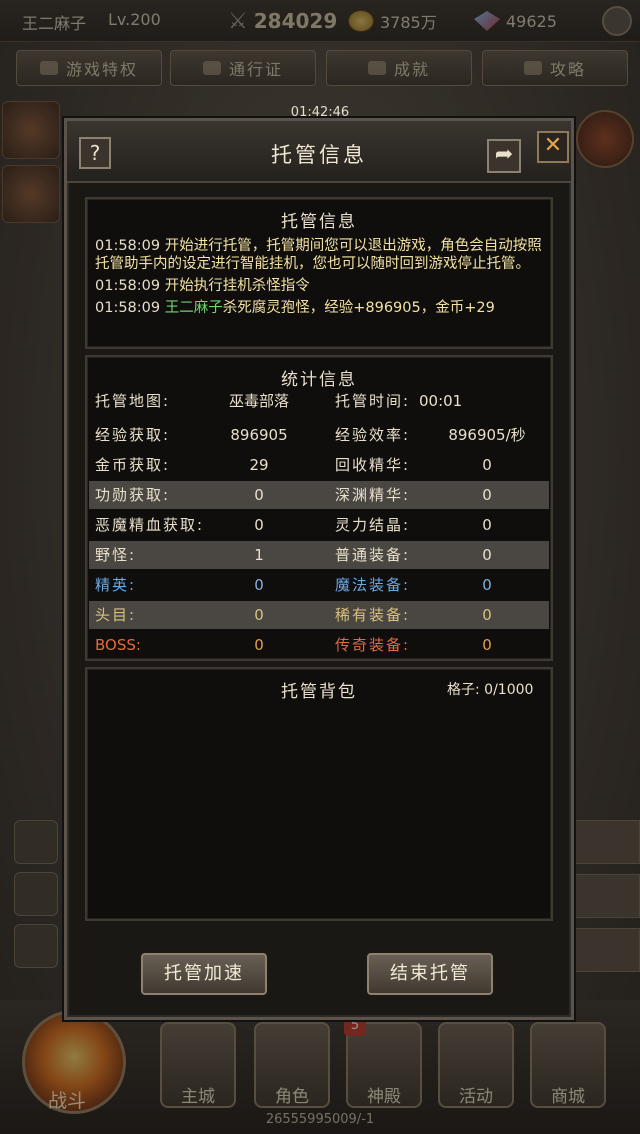  Describe the element at coordinates (487, 435) in the screenshot. I see `stat-value: 896905/秒` at that location.